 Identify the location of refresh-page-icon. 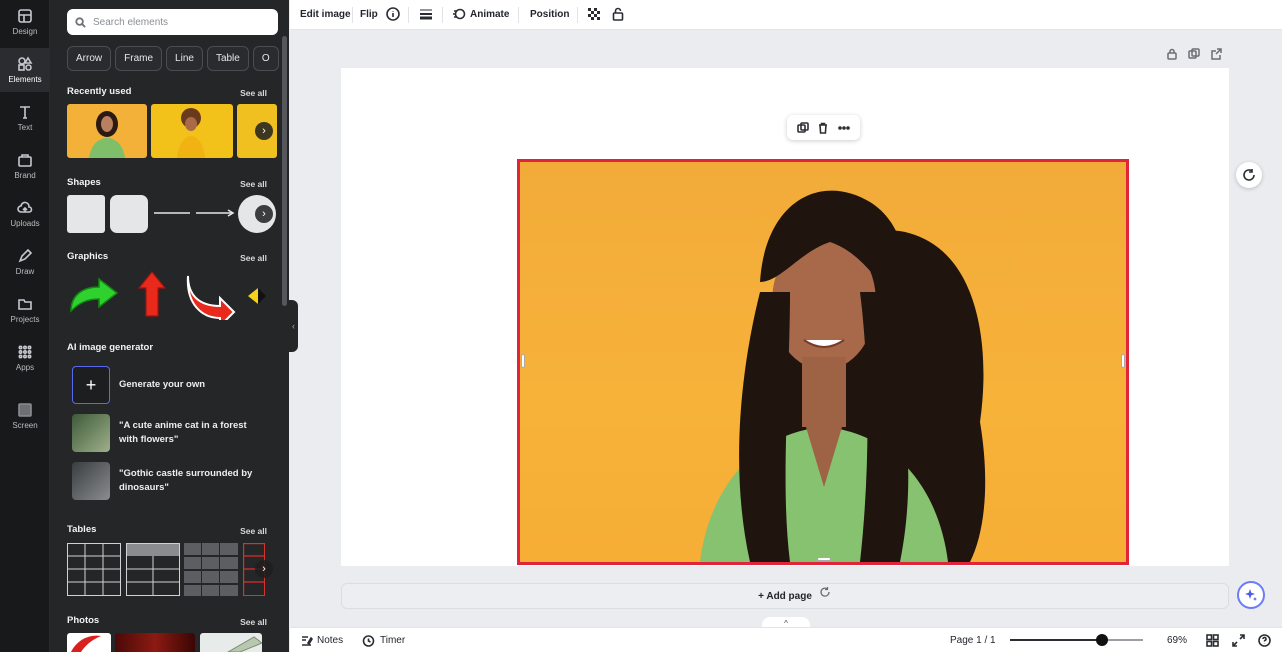
(825, 592).